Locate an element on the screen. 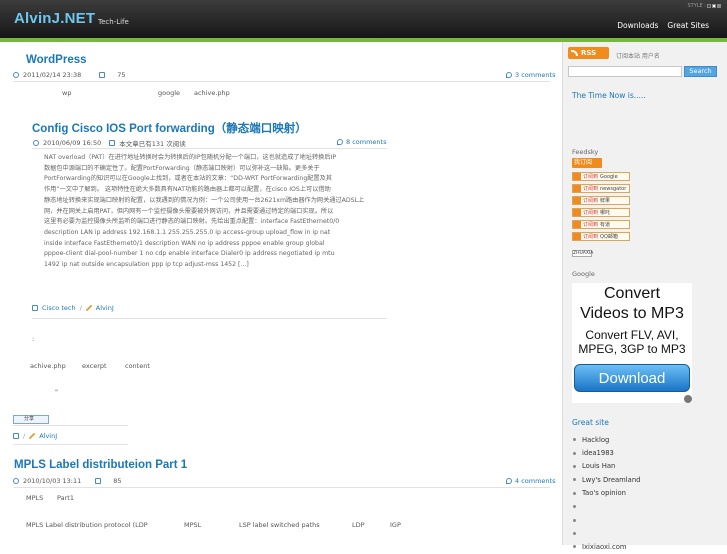  post-text: MPLS Label distribution protocol (LDP is located at coordinates (87, 525).